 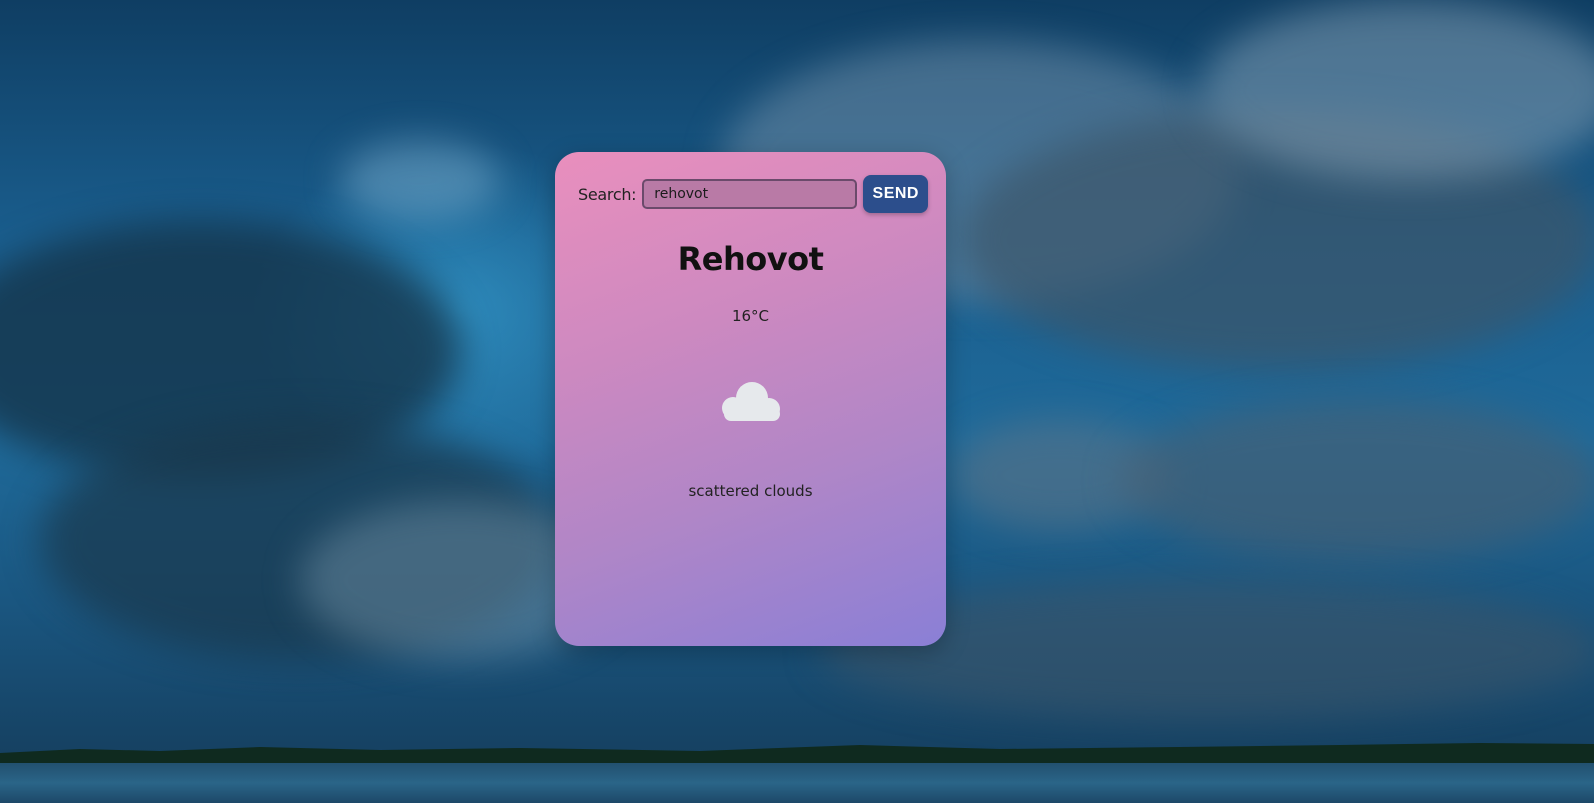 What do you see at coordinates (751, 401) in the screenshot?
I see `cloud-icon` at bounding box center [751, 401].